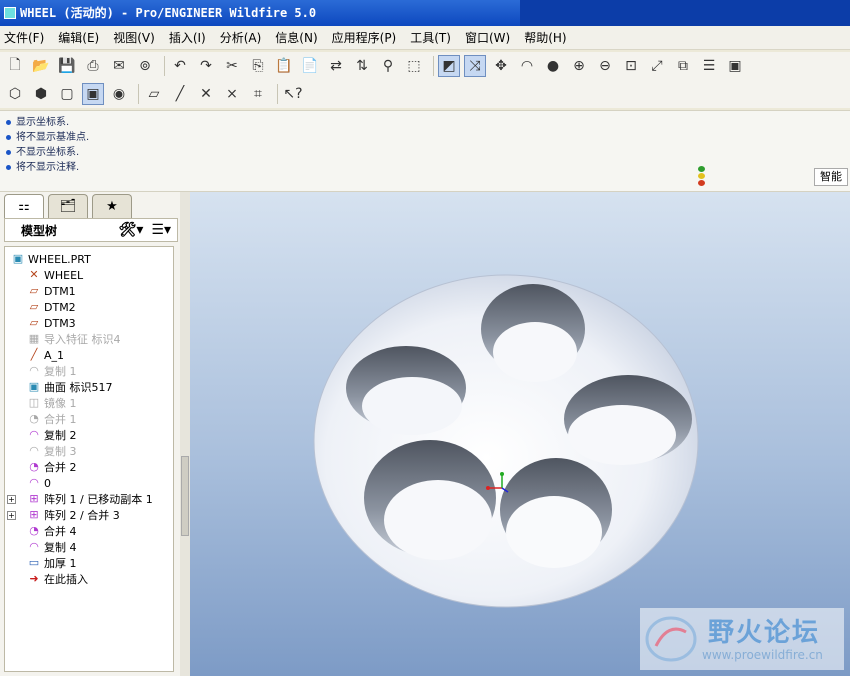 Image resolution: width=850 pixels, height=676 pixels. Describe the element at coordinates (527, 66) in the screenshot. I see `appearance-icon: ◠` at that location.